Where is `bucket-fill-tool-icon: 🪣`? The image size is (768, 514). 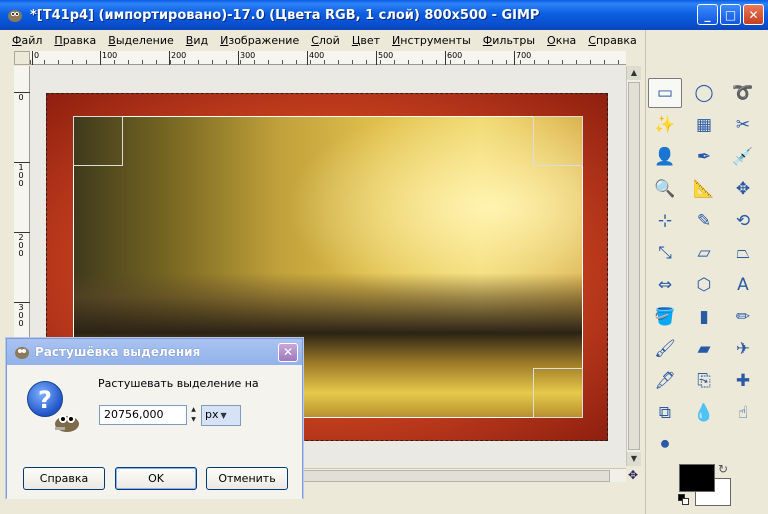
bucket-fill-tool-icon: 🪣 is located at coordinates (665, 317).